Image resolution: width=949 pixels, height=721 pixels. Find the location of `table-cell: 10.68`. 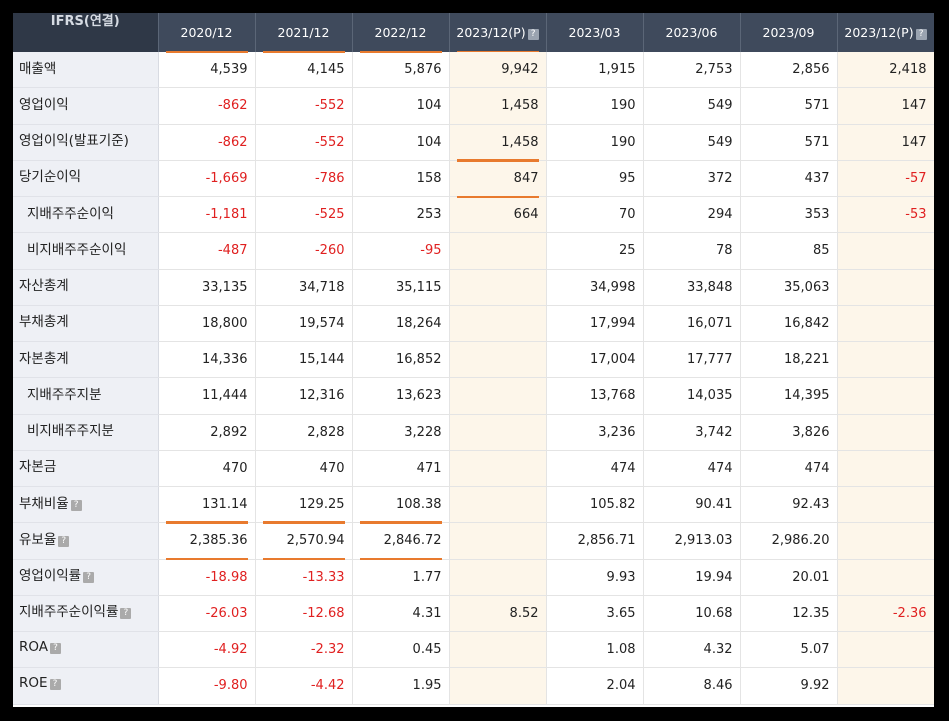

table-cell: 10.68 is located at coordinates (692, 614).